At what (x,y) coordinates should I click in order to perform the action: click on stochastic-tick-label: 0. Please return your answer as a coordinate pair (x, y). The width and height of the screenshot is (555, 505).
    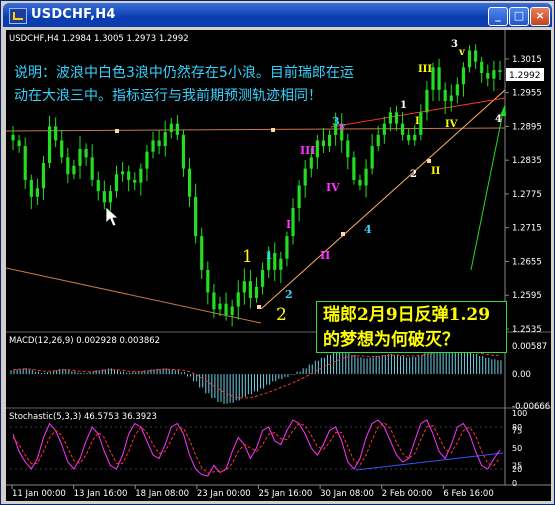
    Looking at the image, I should click on (514, 483).